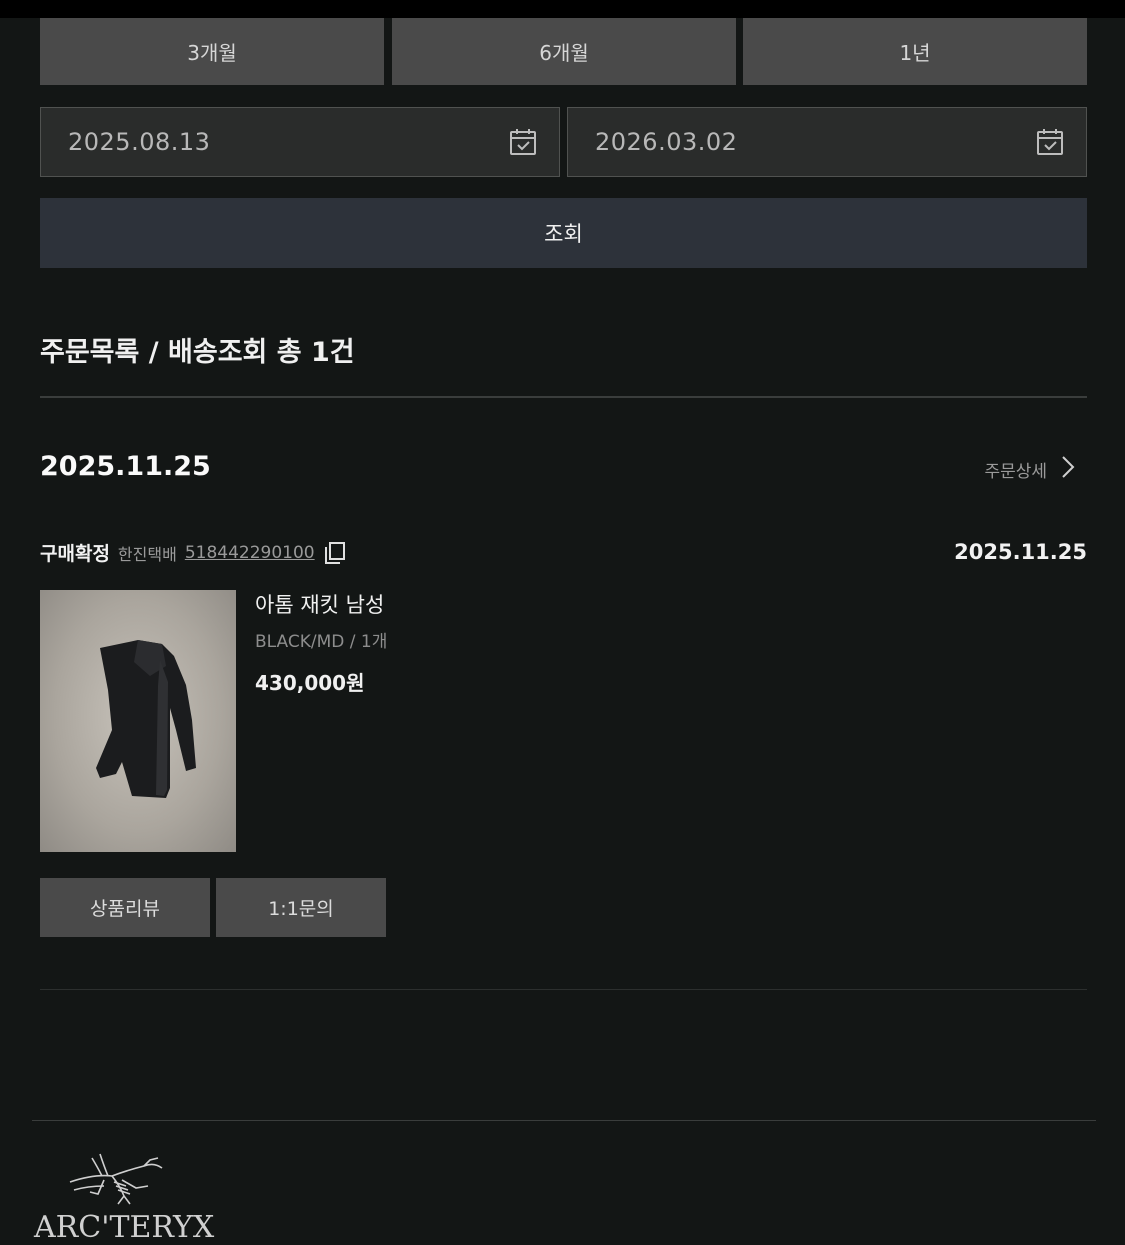  What do you see at coordinates (319, 604) in the screenshot?
I see `product-name: 아톰 재킷 남성` at bounding box center [319, 604].